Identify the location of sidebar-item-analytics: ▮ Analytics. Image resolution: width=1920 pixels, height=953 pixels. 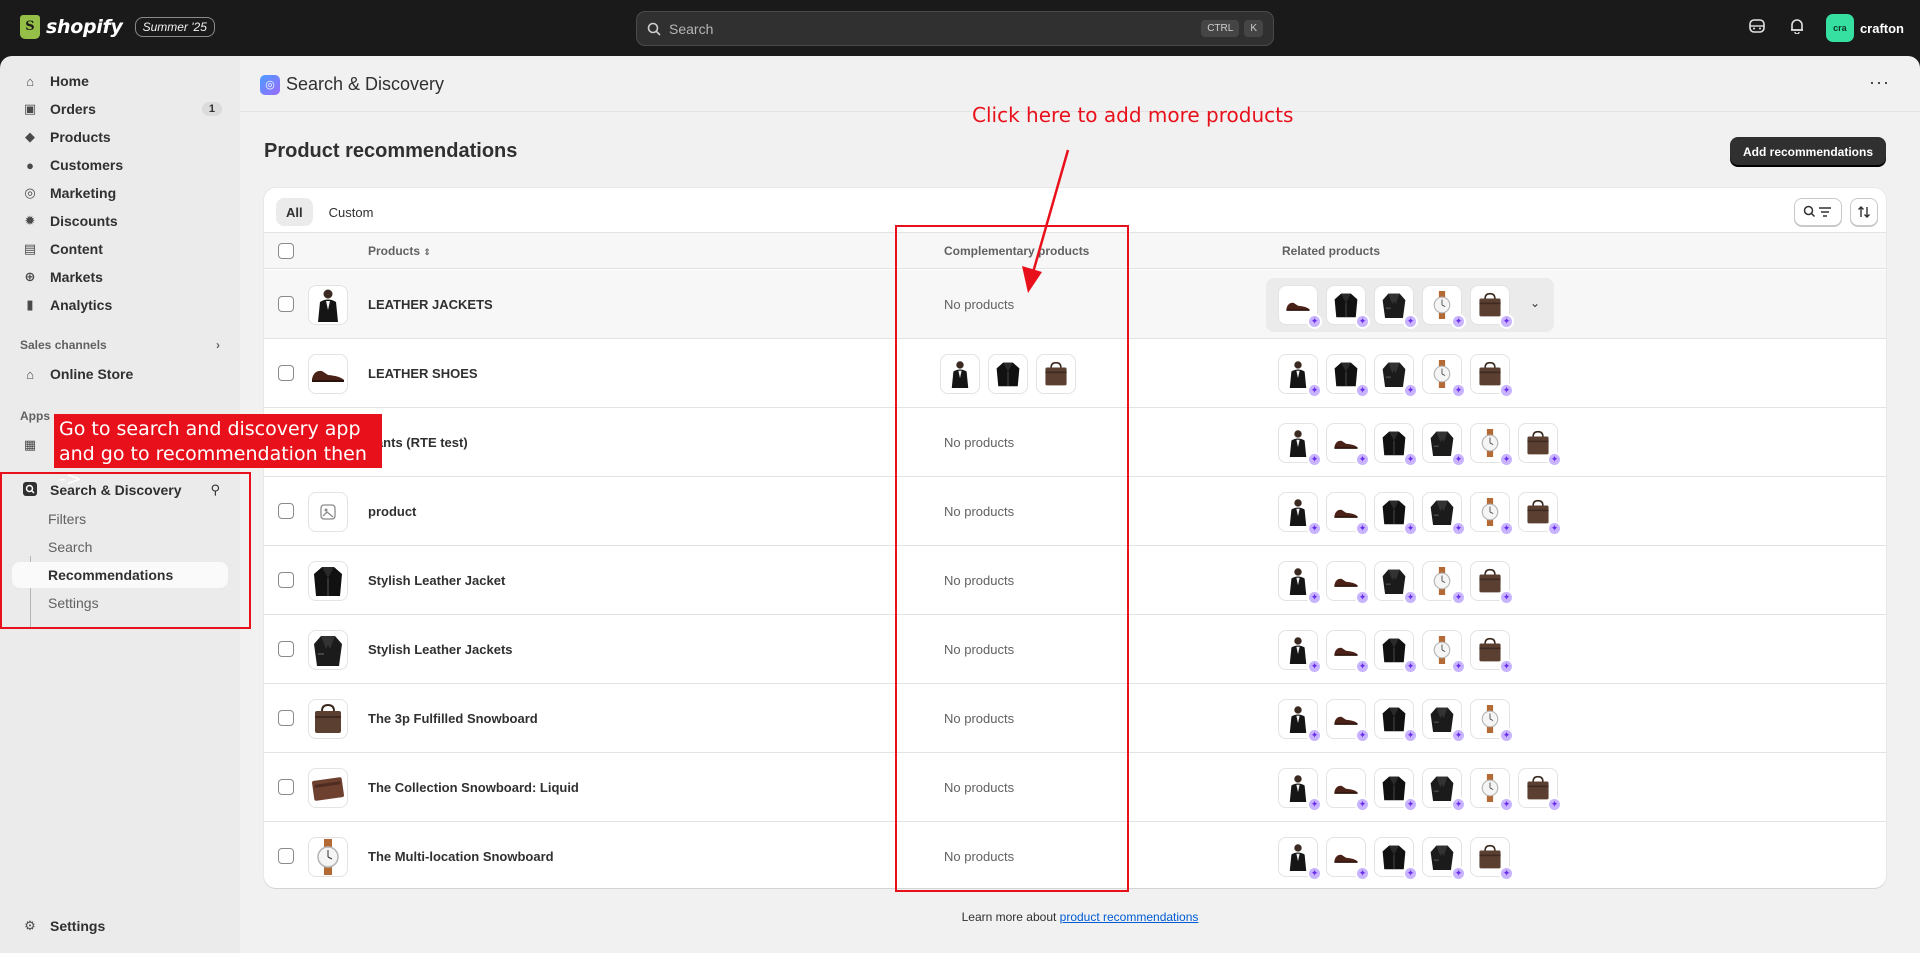
(120, 305).